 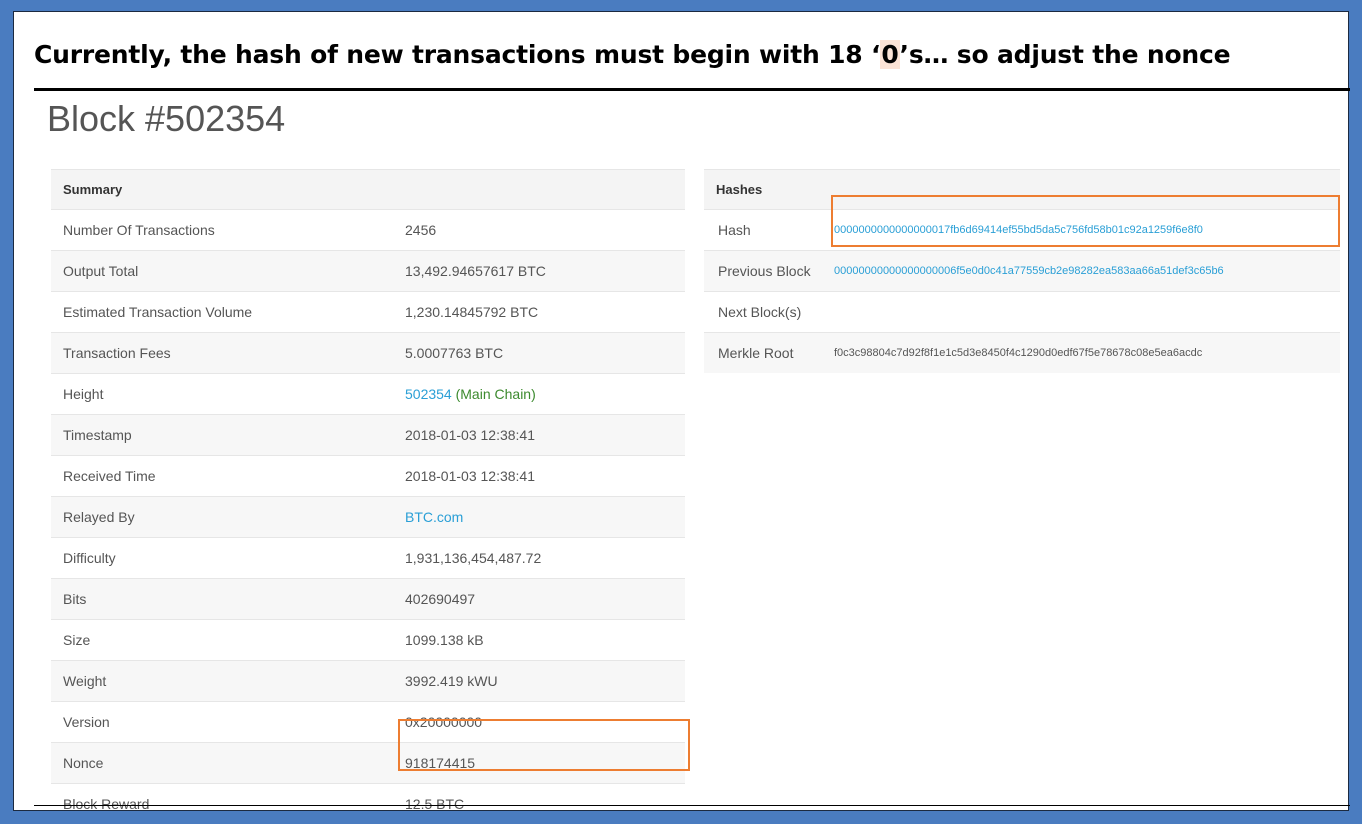 What do you see at coordinates (692, 805) in the screenshot?
I see `bottom-rule` at bounding box center [692, 805].